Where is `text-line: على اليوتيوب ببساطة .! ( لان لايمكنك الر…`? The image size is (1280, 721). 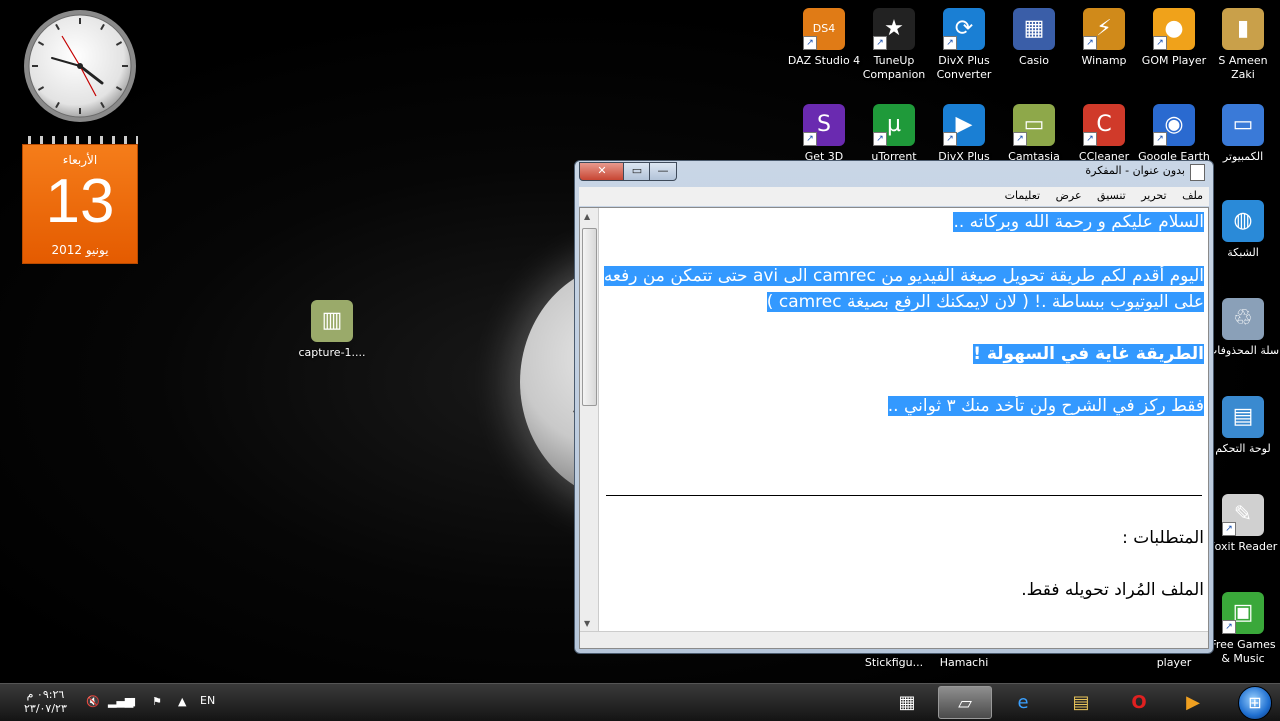 text-line: على اليوتيوب ببساطة .! ( لان لايمكنك الر… is located at coordinates (985, 302).